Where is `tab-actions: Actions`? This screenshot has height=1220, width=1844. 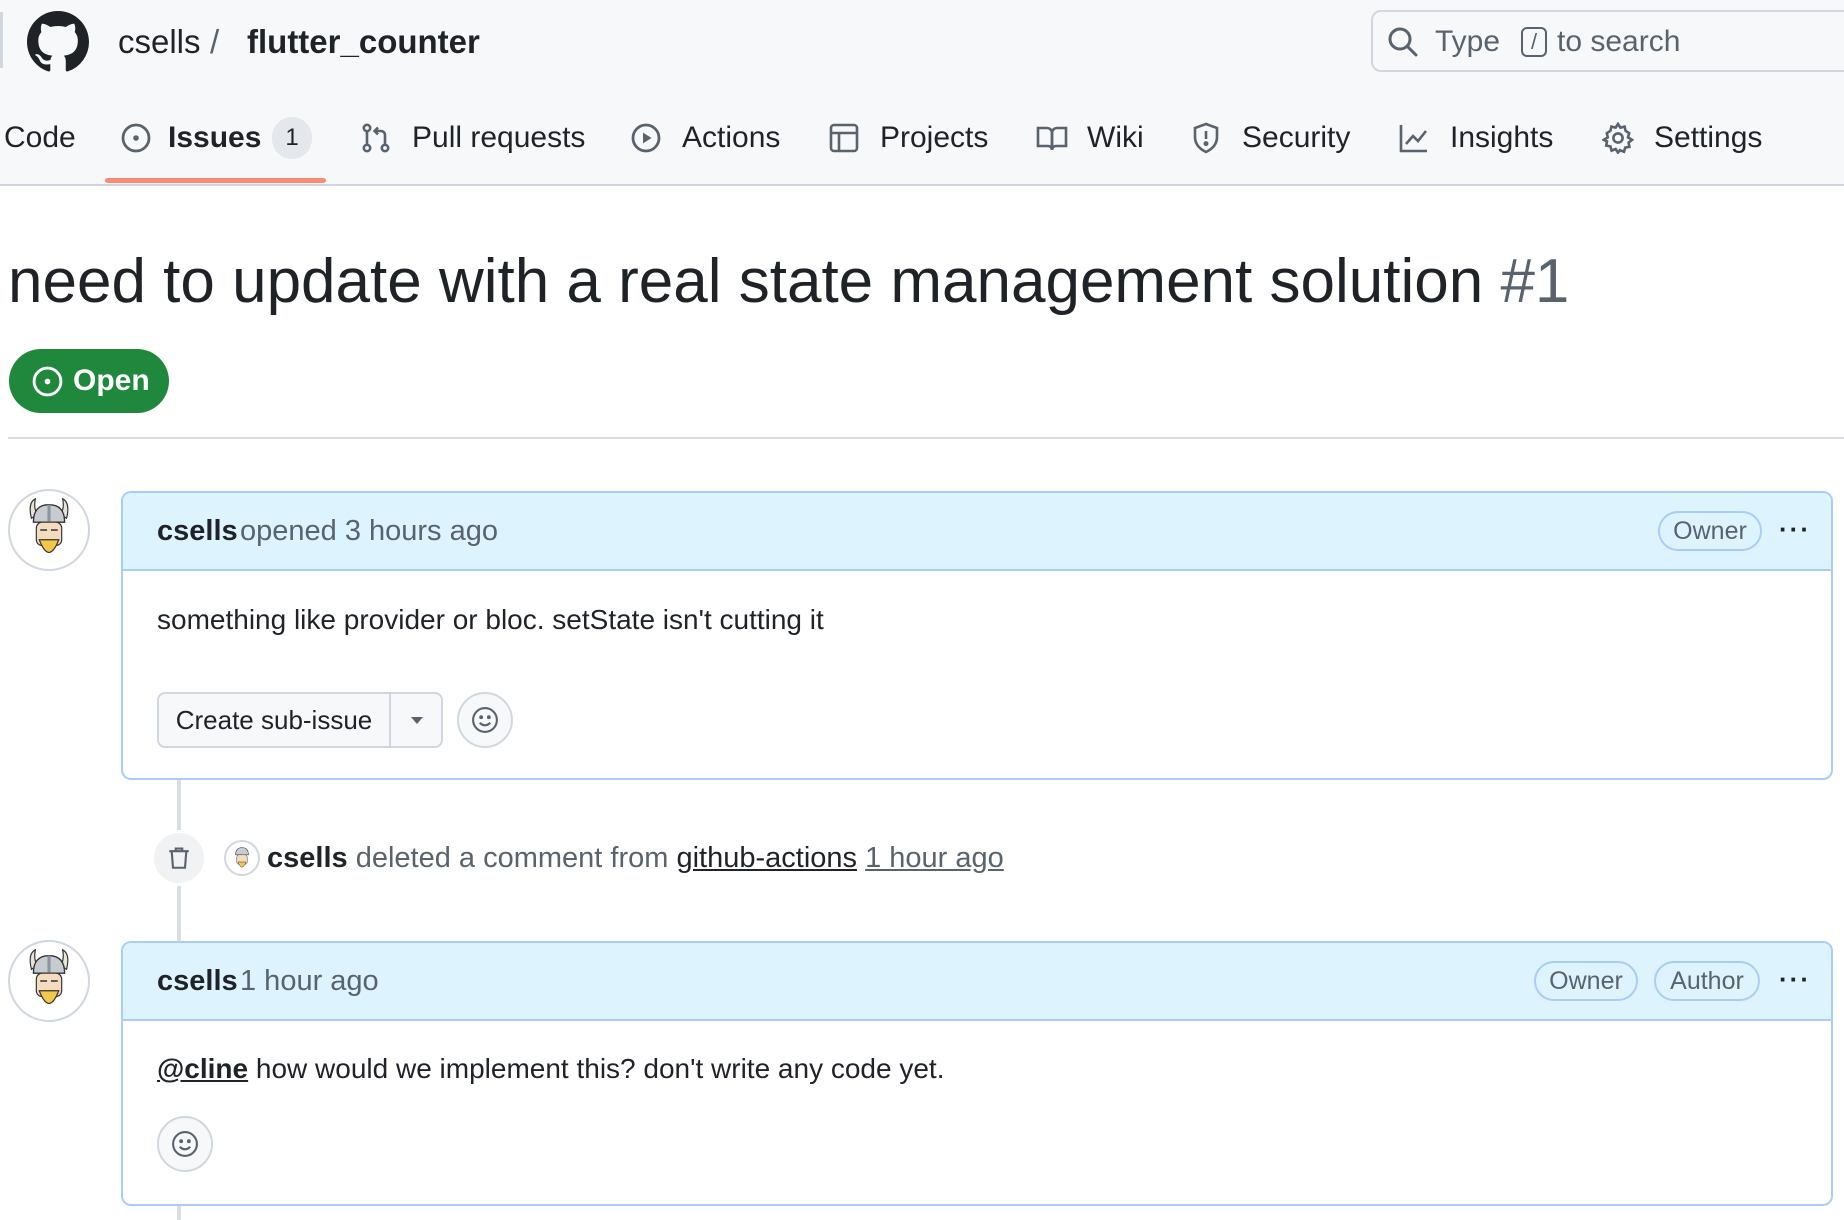 tab-actions: Actions is located at coordinates (710, 138).